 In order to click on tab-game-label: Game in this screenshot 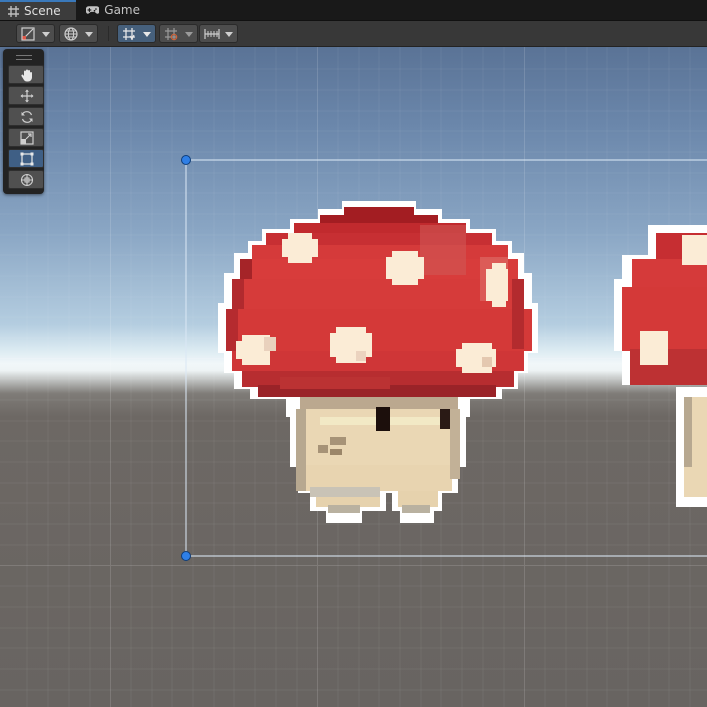, I will do `click(122, 10)`.